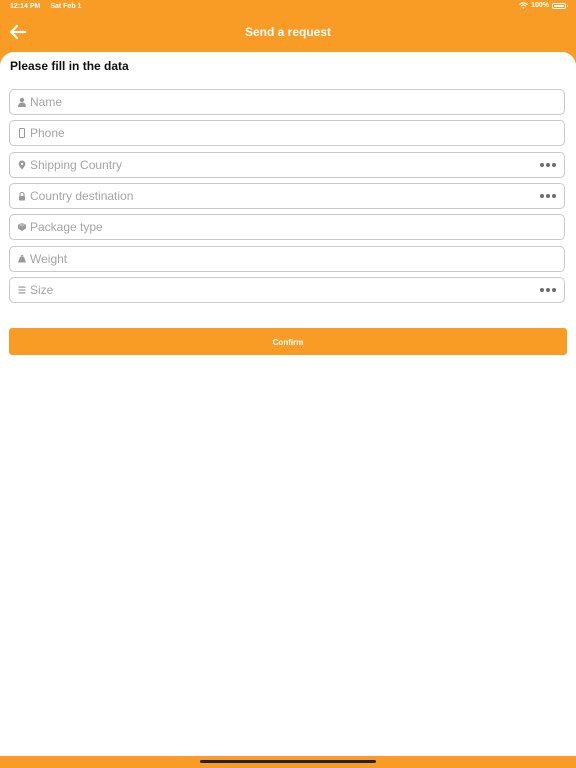  Describe the element at coordinates (280, 102) in the screenshot. I see `name-input` at that location.